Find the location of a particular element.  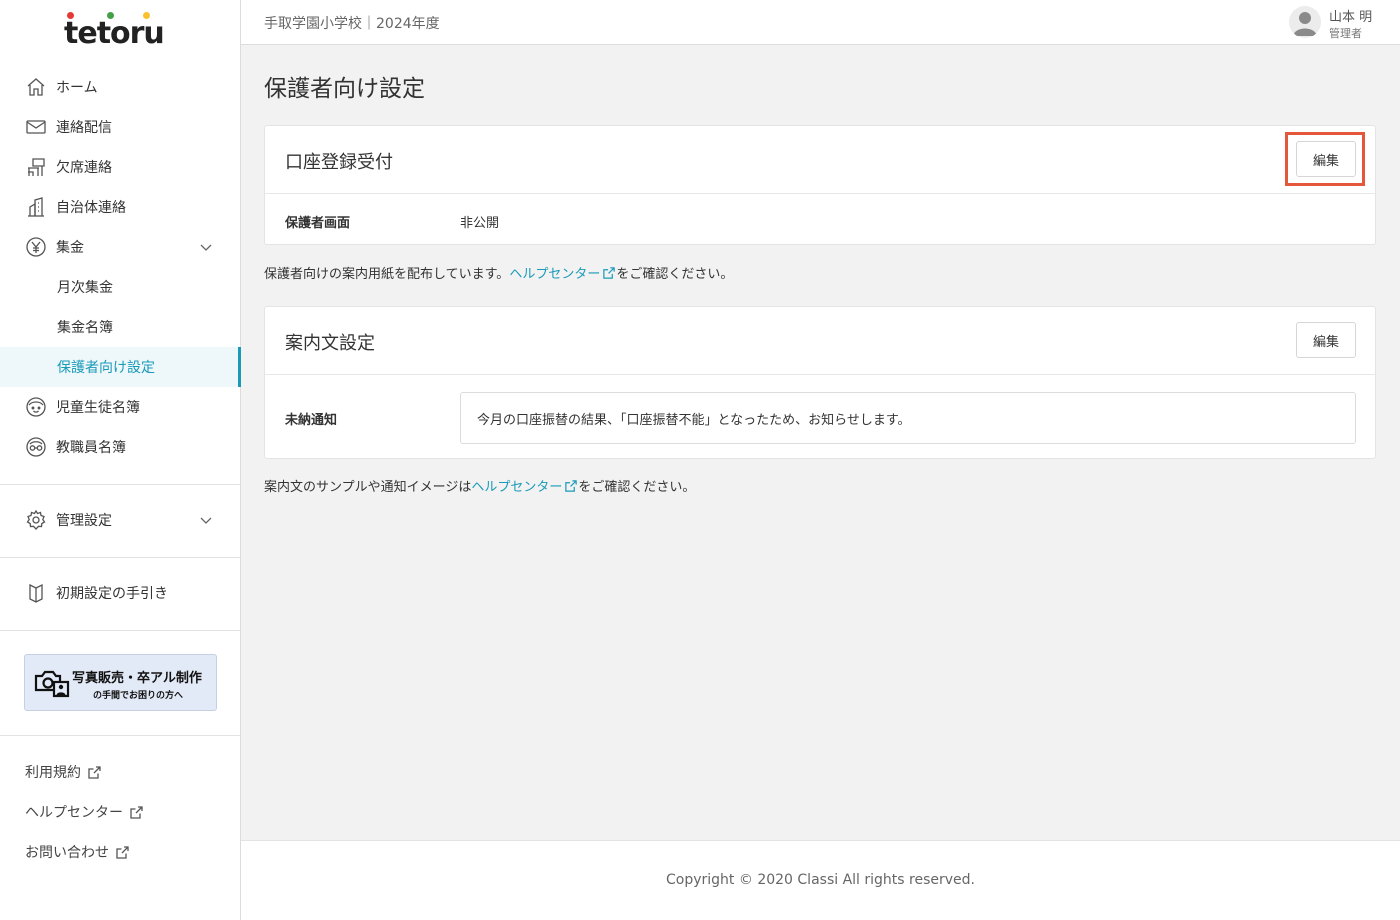

user-role: 管理者 is located at coordinates (1345, 33).